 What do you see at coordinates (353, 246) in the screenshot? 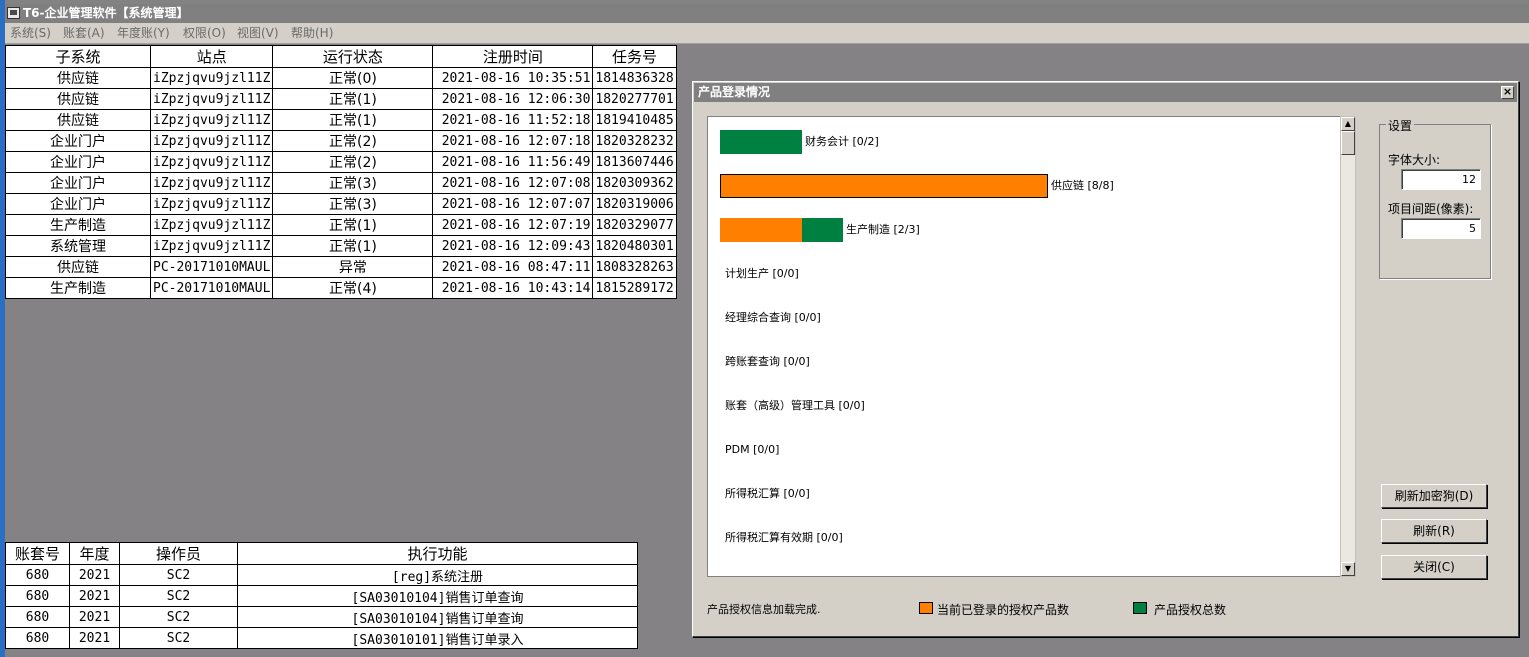
I see `cell-status: 正常(1)` at bounding box center [353, 246].